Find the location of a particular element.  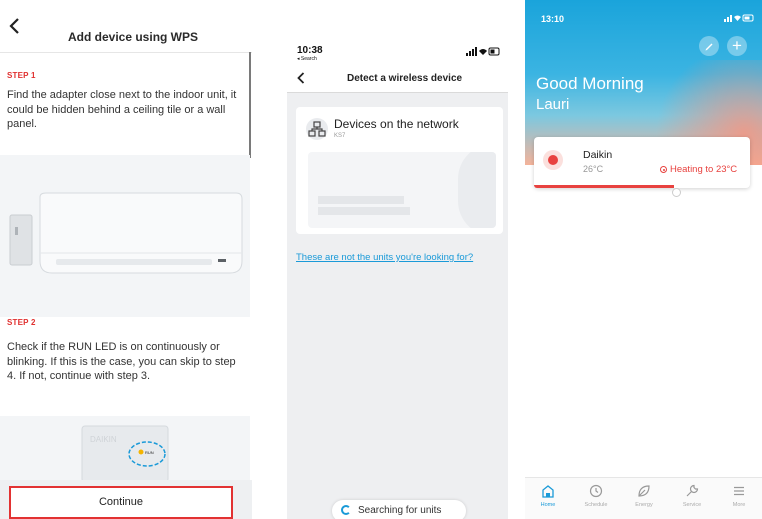

device-card: Daikin 26°C Heating to 23°C is located at coordinates (642, 162).